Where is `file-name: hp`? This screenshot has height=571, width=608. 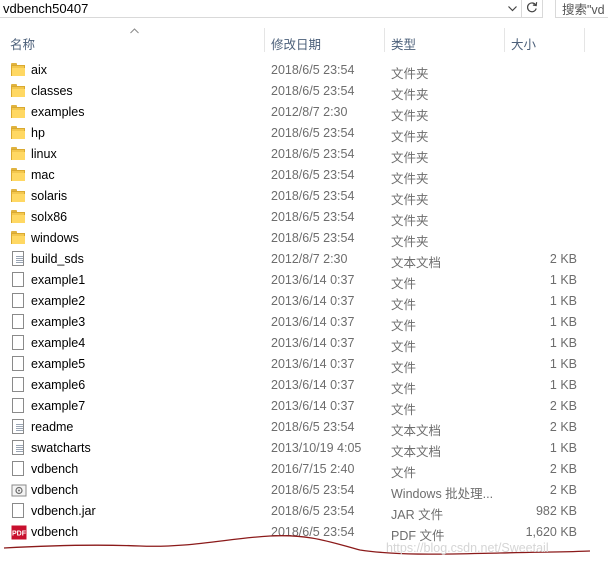
file-name: hp is located at coordinates (38, 133).